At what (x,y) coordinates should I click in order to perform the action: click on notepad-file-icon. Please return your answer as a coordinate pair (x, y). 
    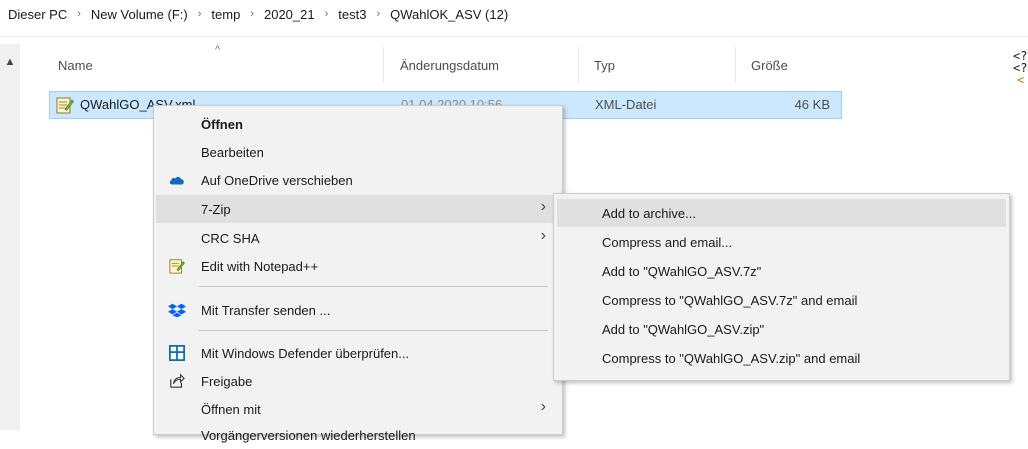
    Looking at the image, I should click on (65, 105).